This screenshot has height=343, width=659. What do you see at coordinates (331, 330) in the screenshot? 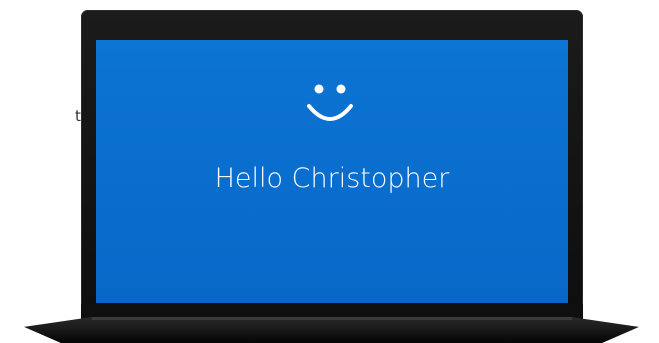
I see `laptop-base` at bounding box center [331, 330].